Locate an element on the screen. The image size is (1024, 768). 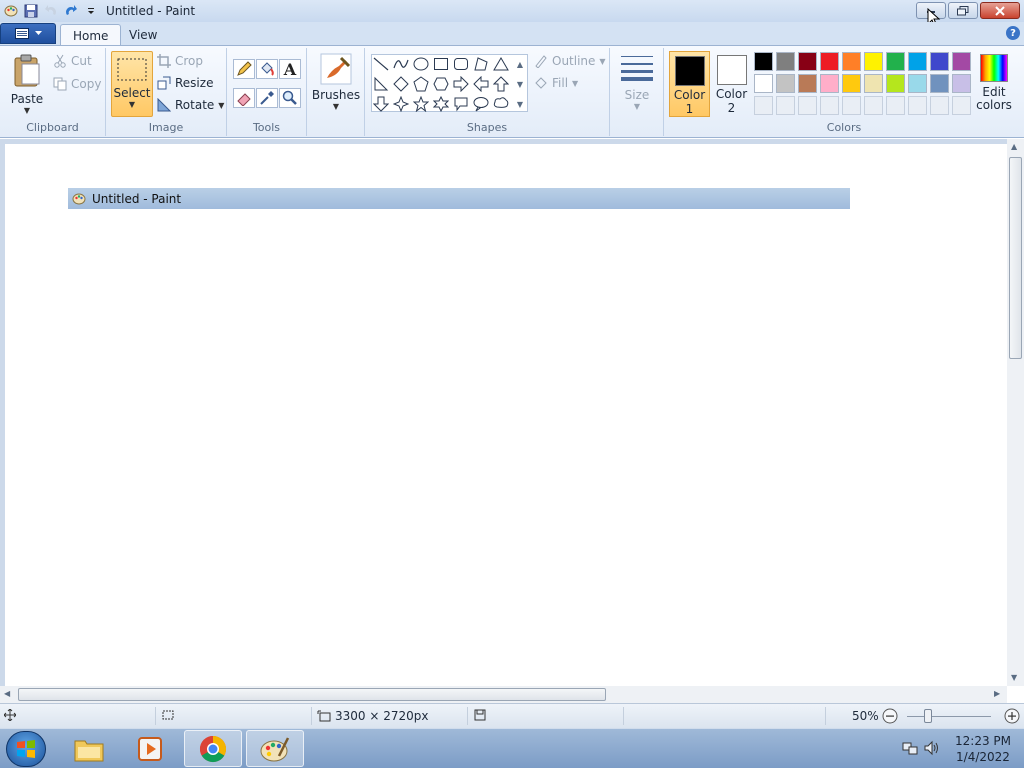
taskbar-file-explorer is located at coordinates (89, 748).